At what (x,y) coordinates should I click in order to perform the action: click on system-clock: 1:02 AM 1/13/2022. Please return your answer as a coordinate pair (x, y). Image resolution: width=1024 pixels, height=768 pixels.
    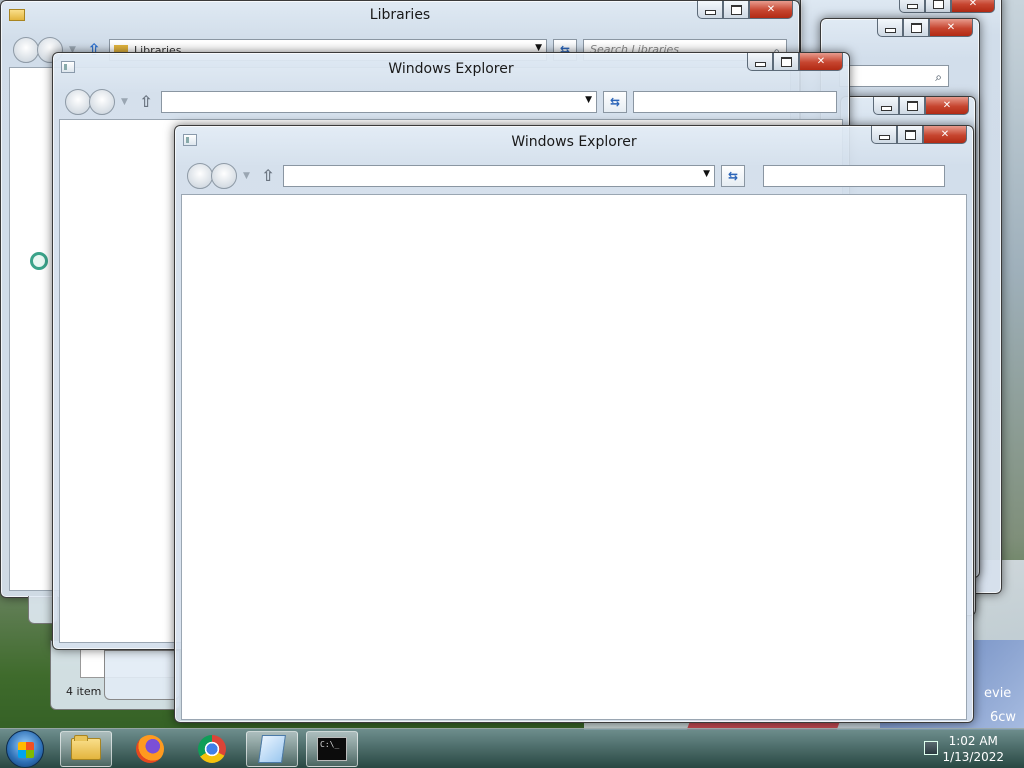
    Looking at the image, I should click on (973, 749).